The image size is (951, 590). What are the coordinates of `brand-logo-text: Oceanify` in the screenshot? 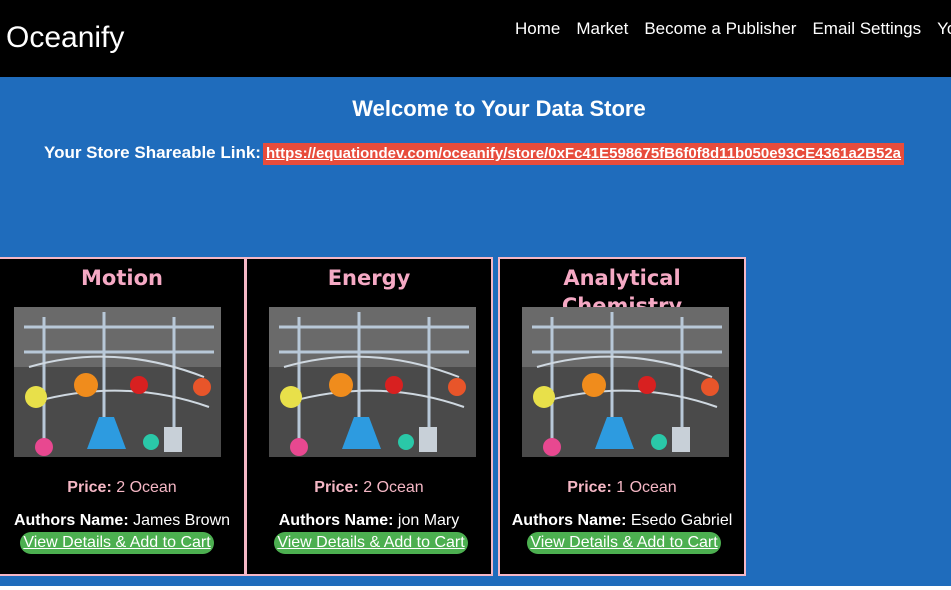 It's located at (65, 38).